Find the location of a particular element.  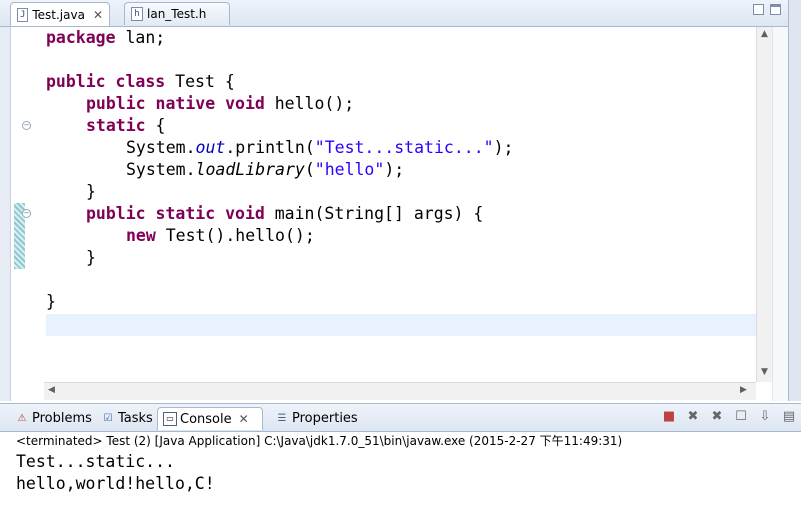

code-line: System.loadLibrary("hello"); is located at coordinates (265, 169).